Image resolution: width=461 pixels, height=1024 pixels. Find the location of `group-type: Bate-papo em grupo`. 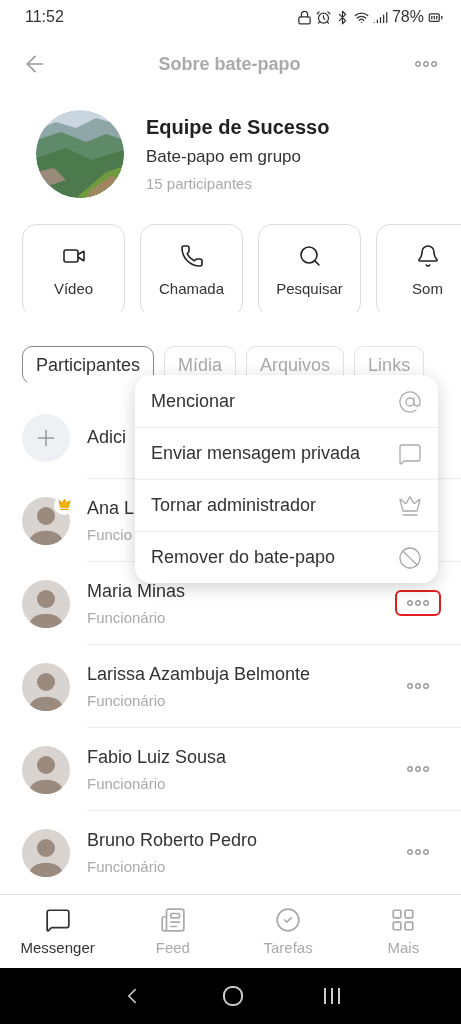

group-type: Bate-papo em grupo is located at coordinates (224, 156).